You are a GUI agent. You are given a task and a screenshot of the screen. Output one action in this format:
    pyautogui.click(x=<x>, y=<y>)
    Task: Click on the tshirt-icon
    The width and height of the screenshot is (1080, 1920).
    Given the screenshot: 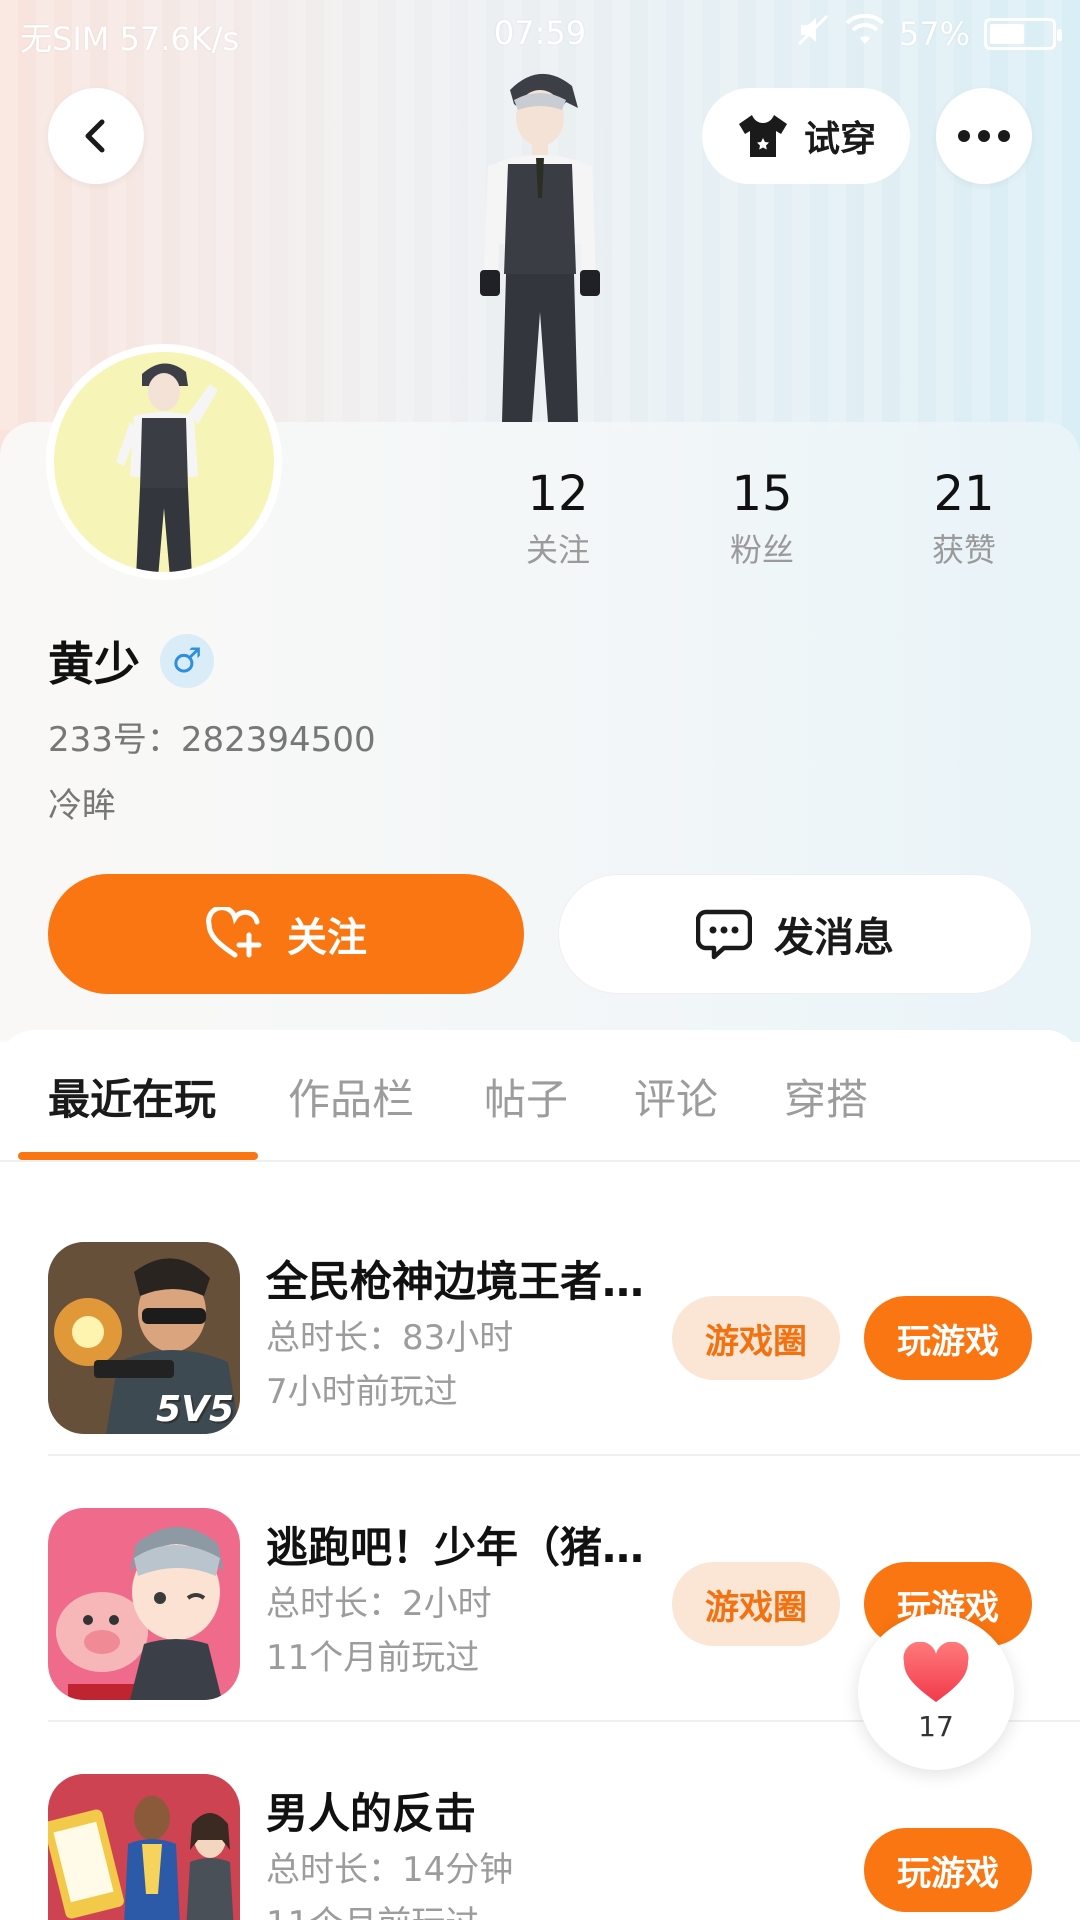 What is the action you would take?
    pyautogui.click(x=762, y=136)
    